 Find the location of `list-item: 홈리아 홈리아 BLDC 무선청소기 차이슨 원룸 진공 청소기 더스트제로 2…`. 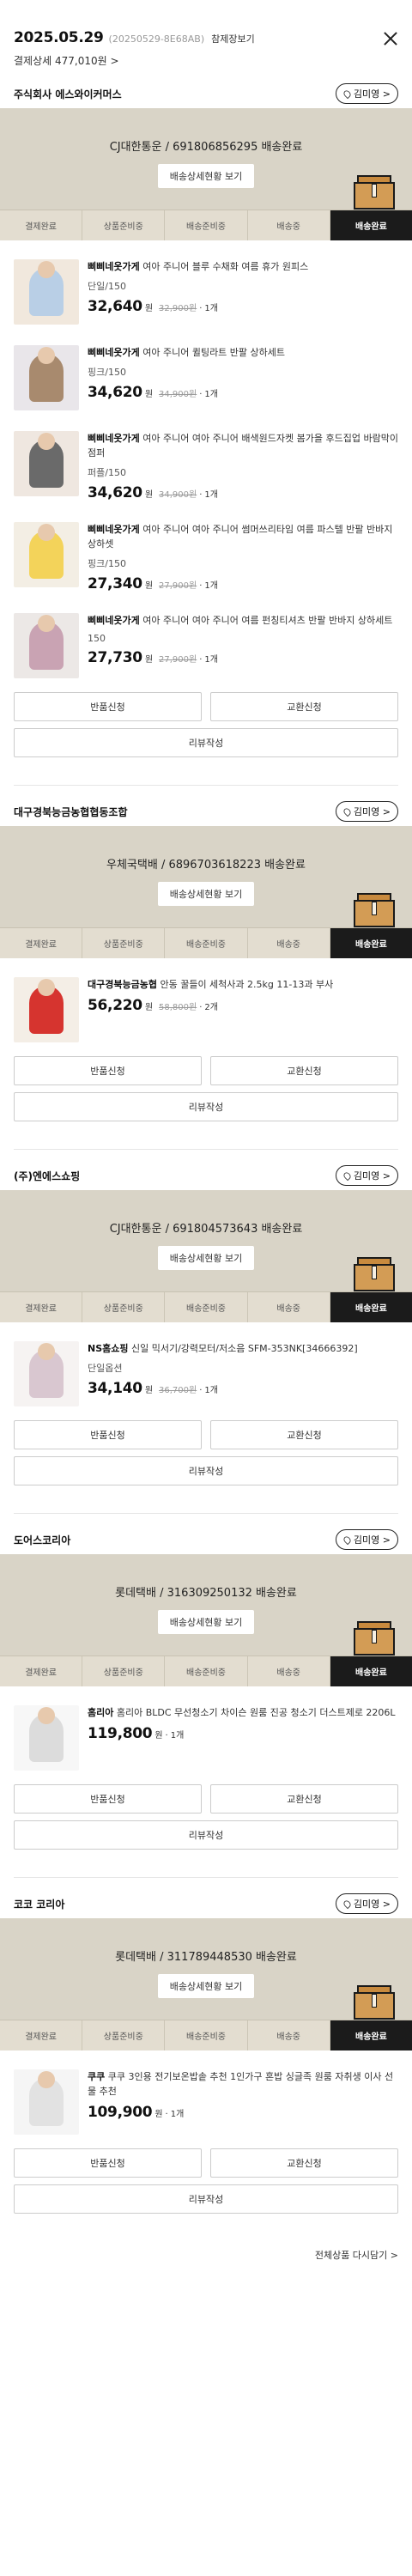

list-item: 홈리아 홈리아 BLDC 무선청소기 차이슨 원룸 진공 청소기 더스트제로 2… is located at coordinates (206, 1738).